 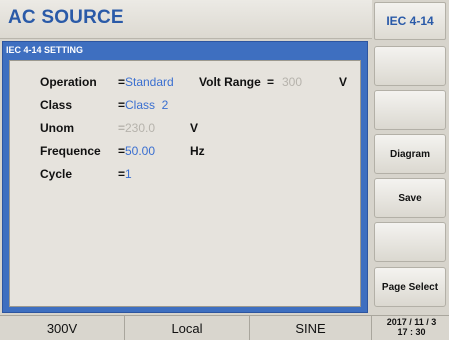 What do you see at coordinates (122, 174) in the screenshot?
I see `cycle-eq: =` at bounding box center [122, 174].